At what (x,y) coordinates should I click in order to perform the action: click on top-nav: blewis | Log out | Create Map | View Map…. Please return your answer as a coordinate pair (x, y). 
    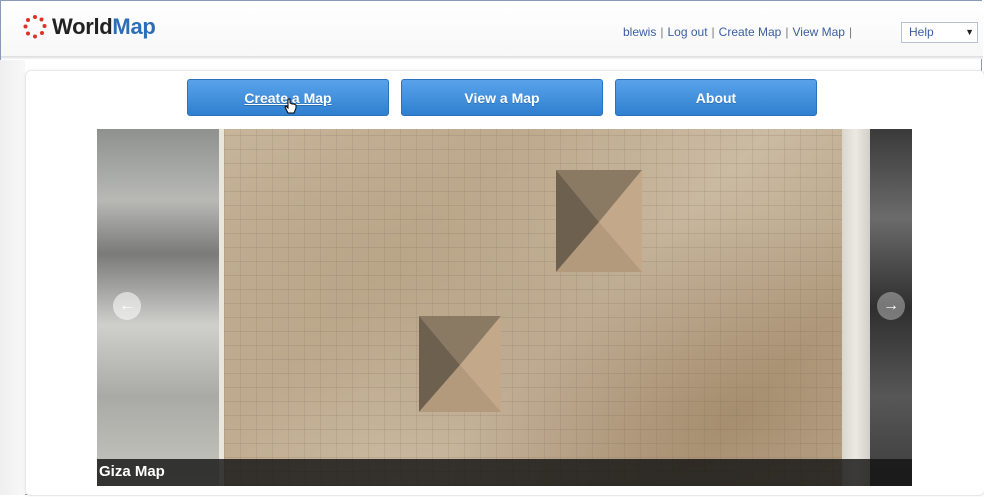
    Looking at the image, I should click on (739, 32).